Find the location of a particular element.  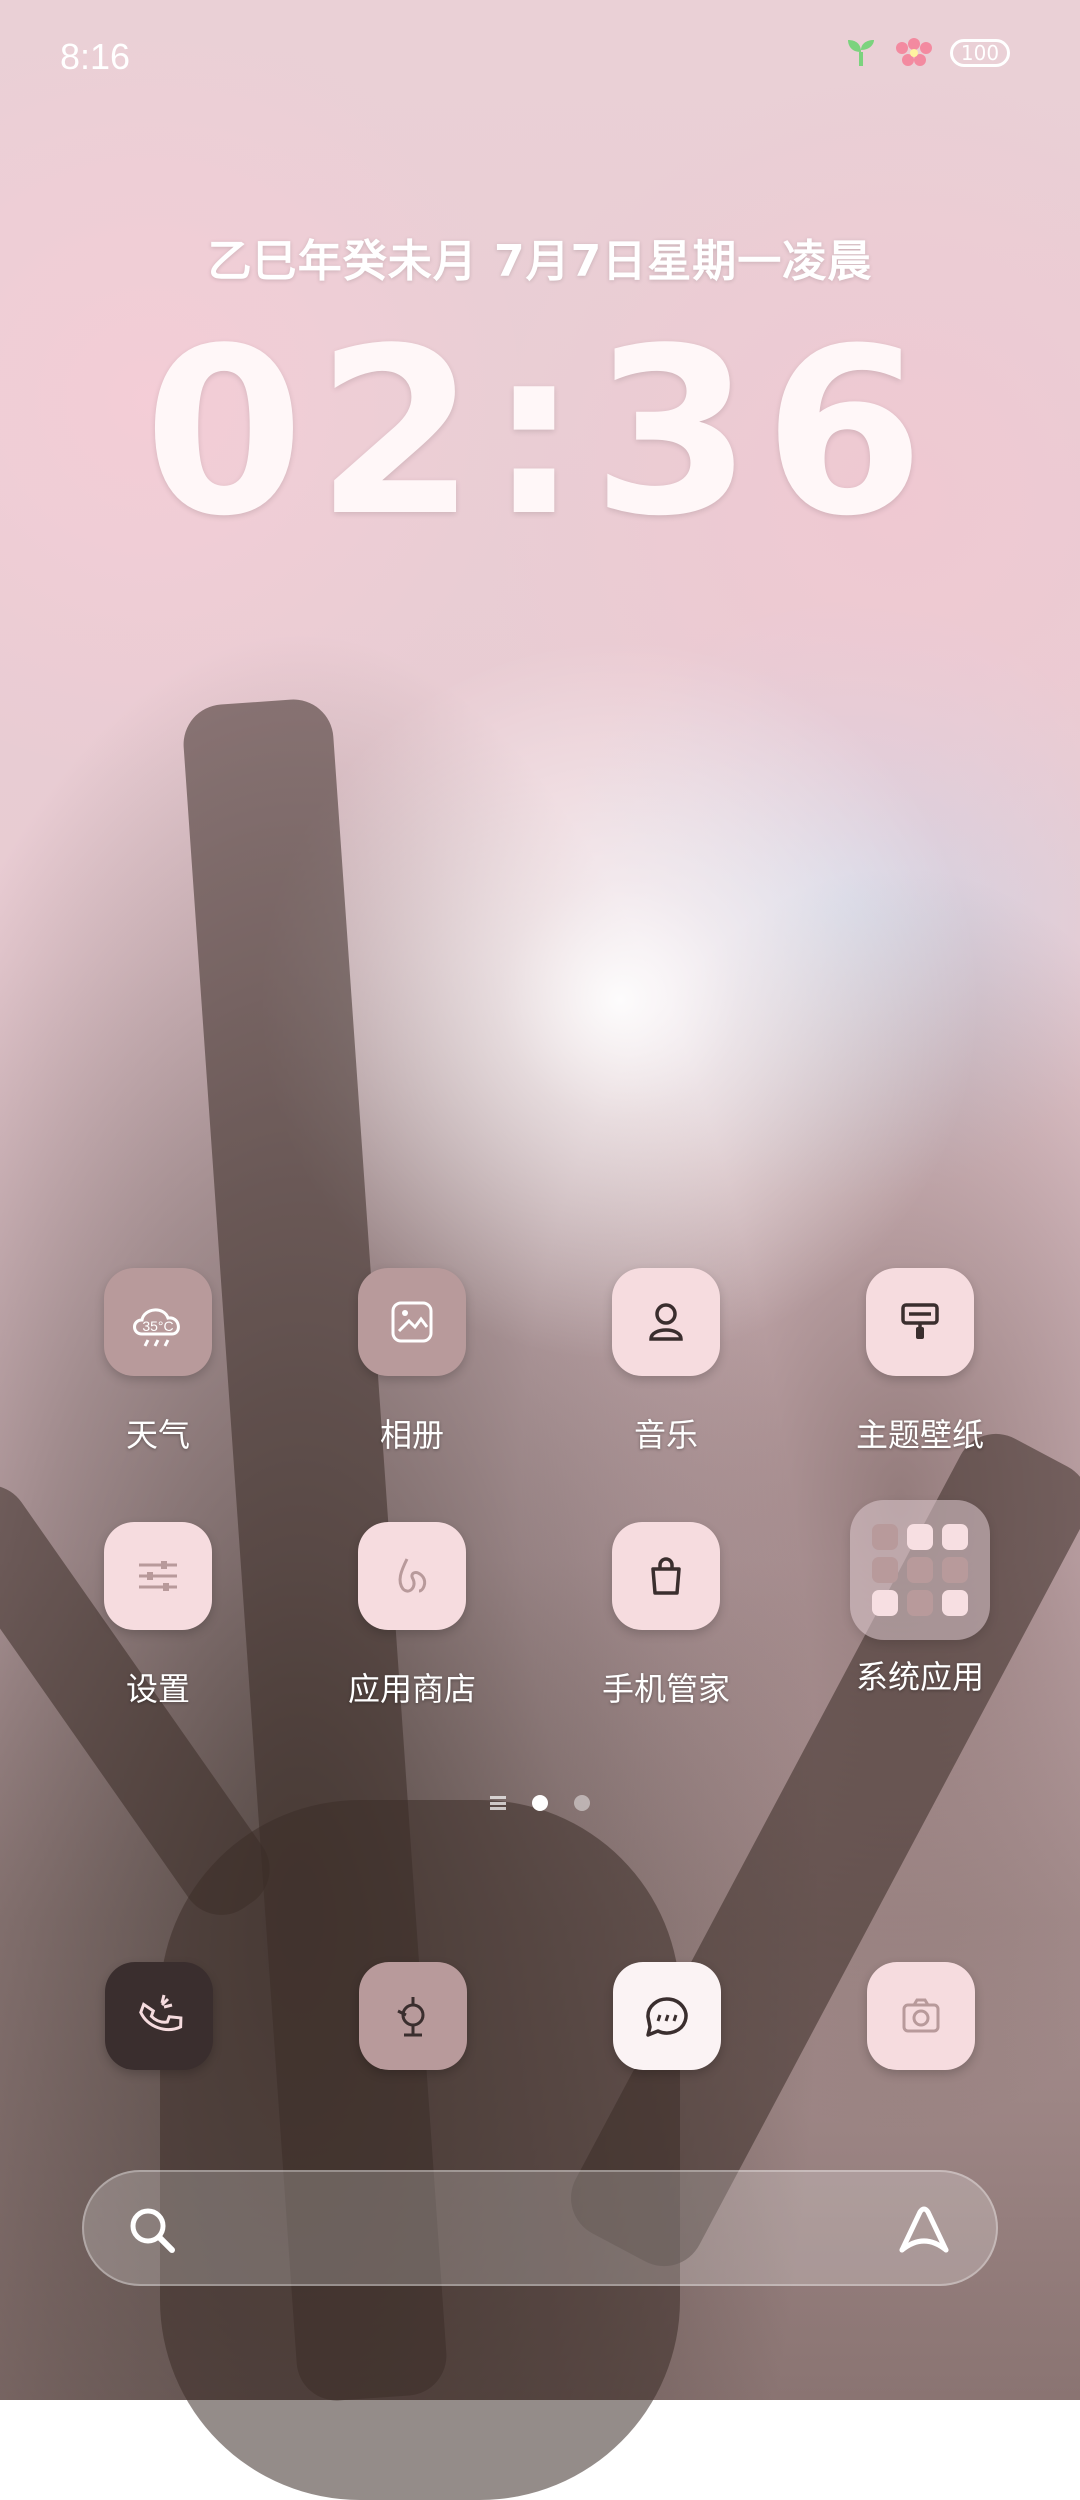

browser-icon is located at coordinates (413, 2016).